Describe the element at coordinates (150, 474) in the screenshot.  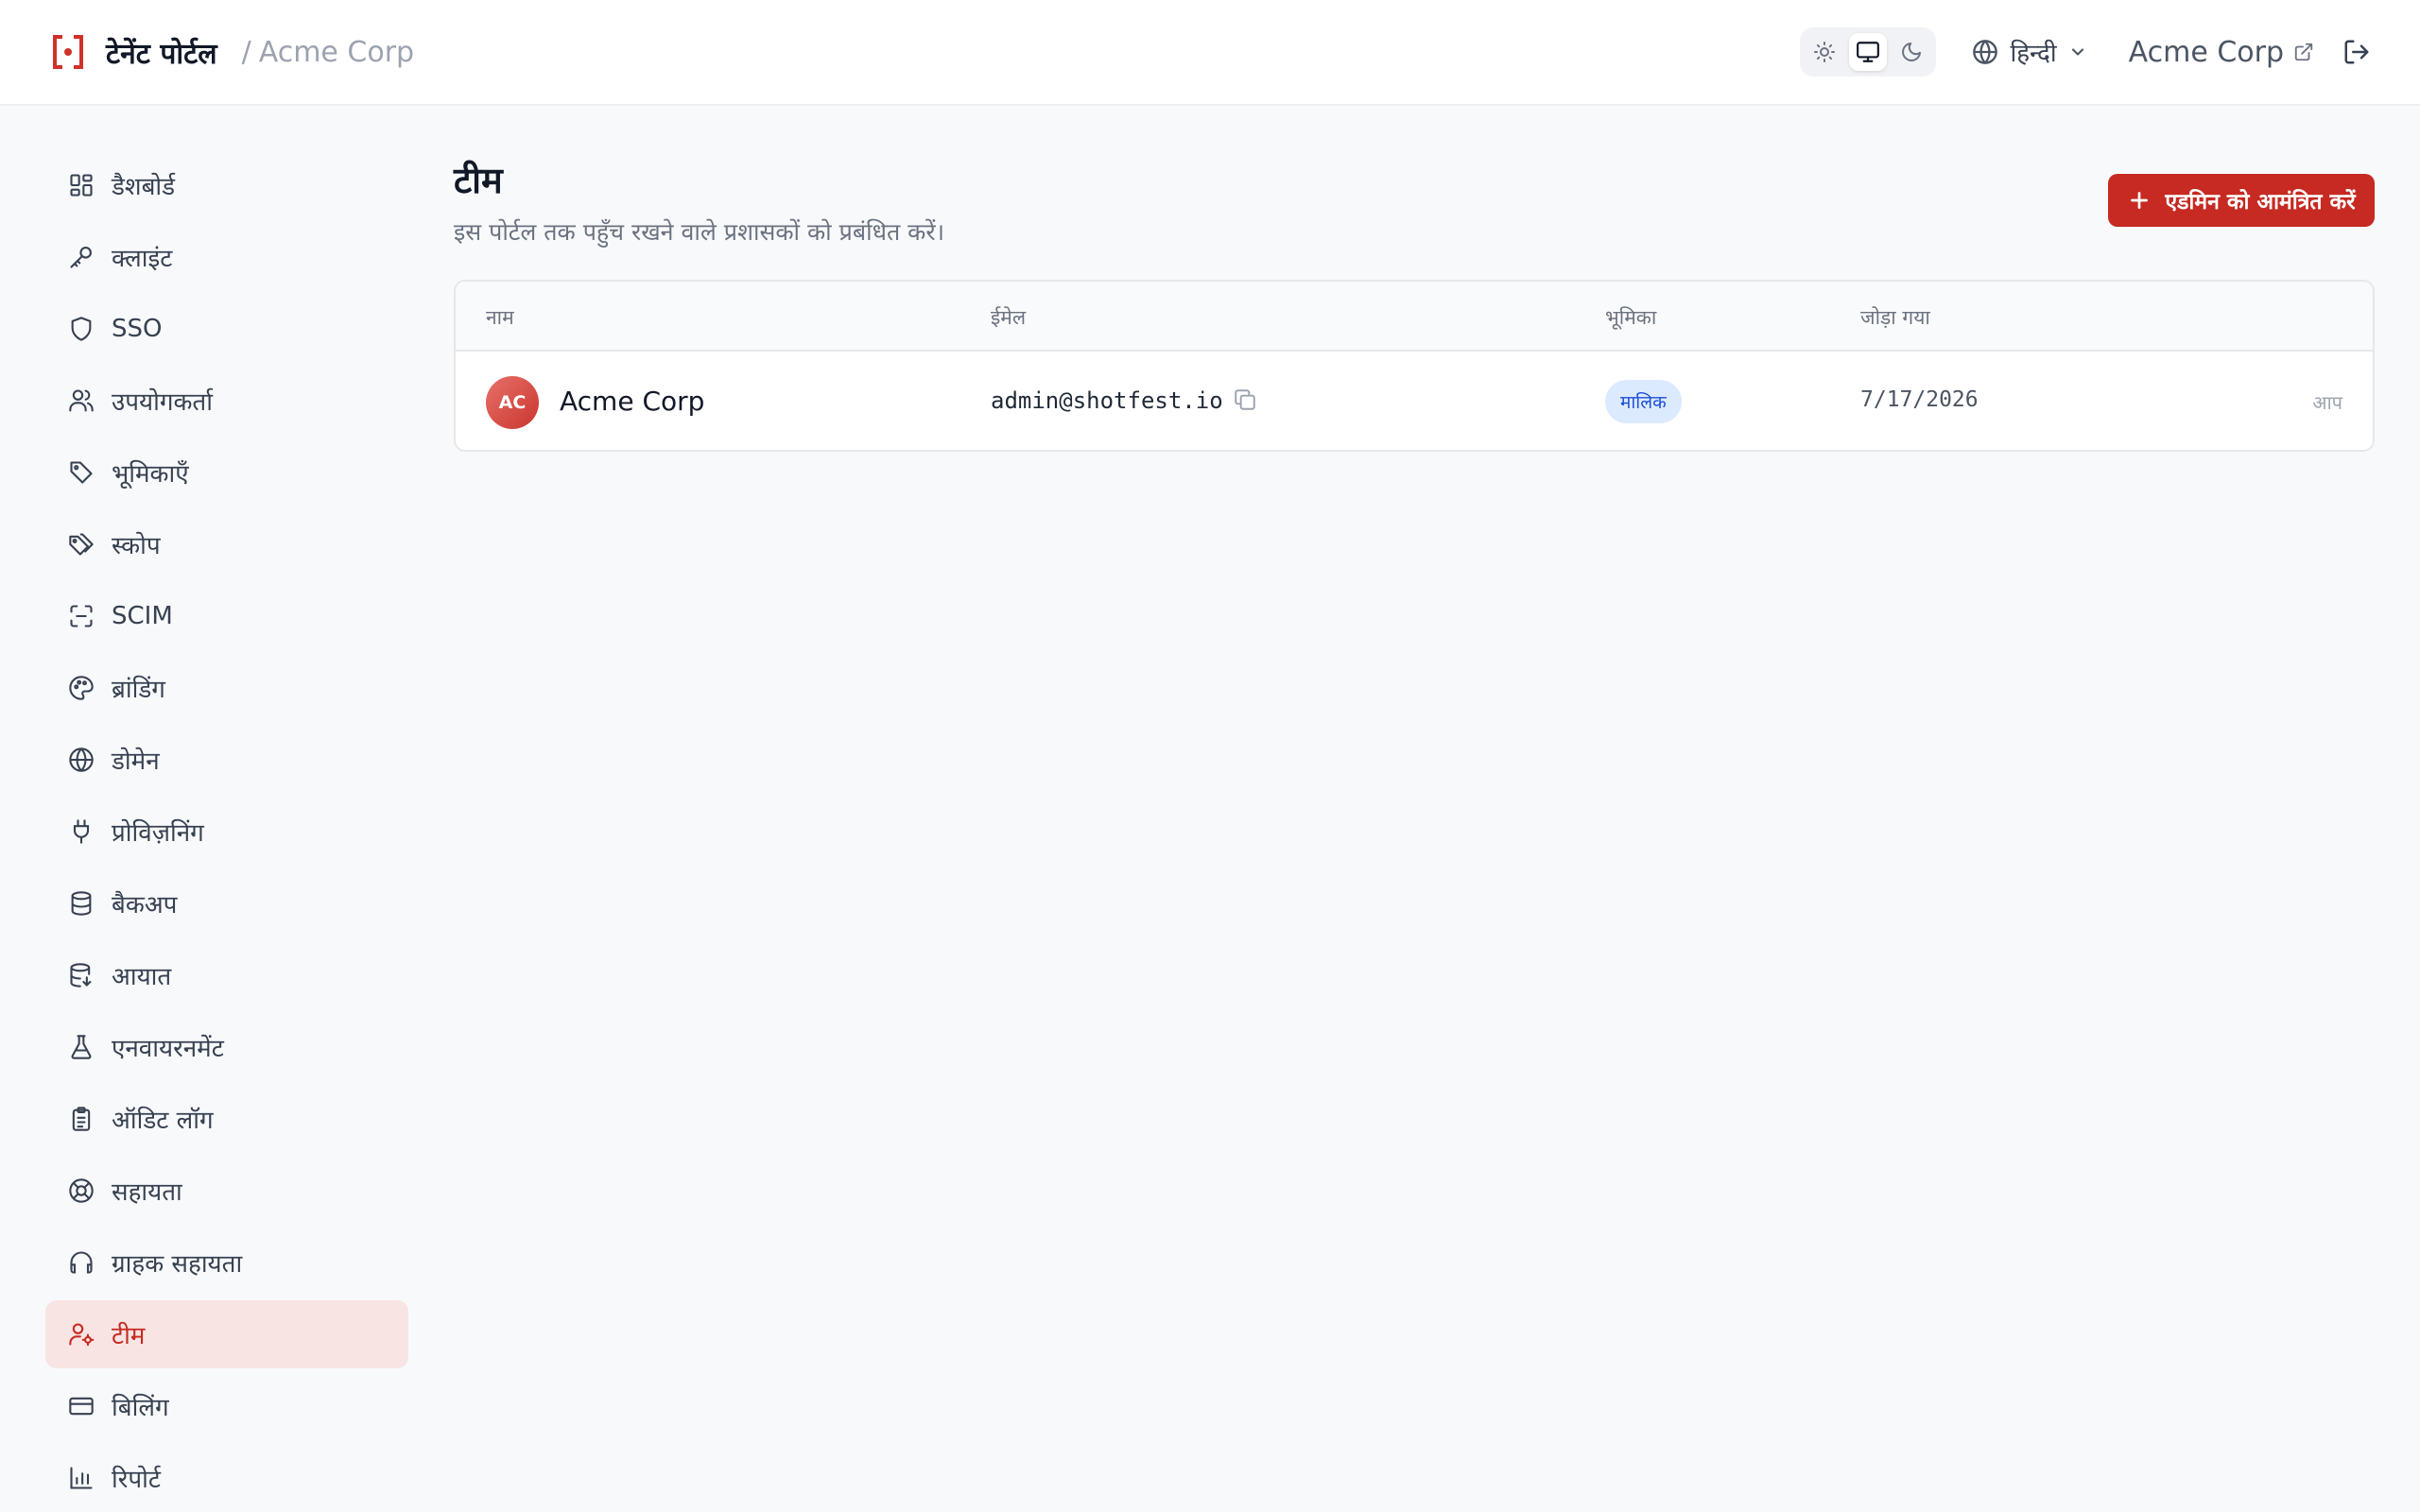
I see `sidebar-item-label: भूमिकाएँ` at that location.